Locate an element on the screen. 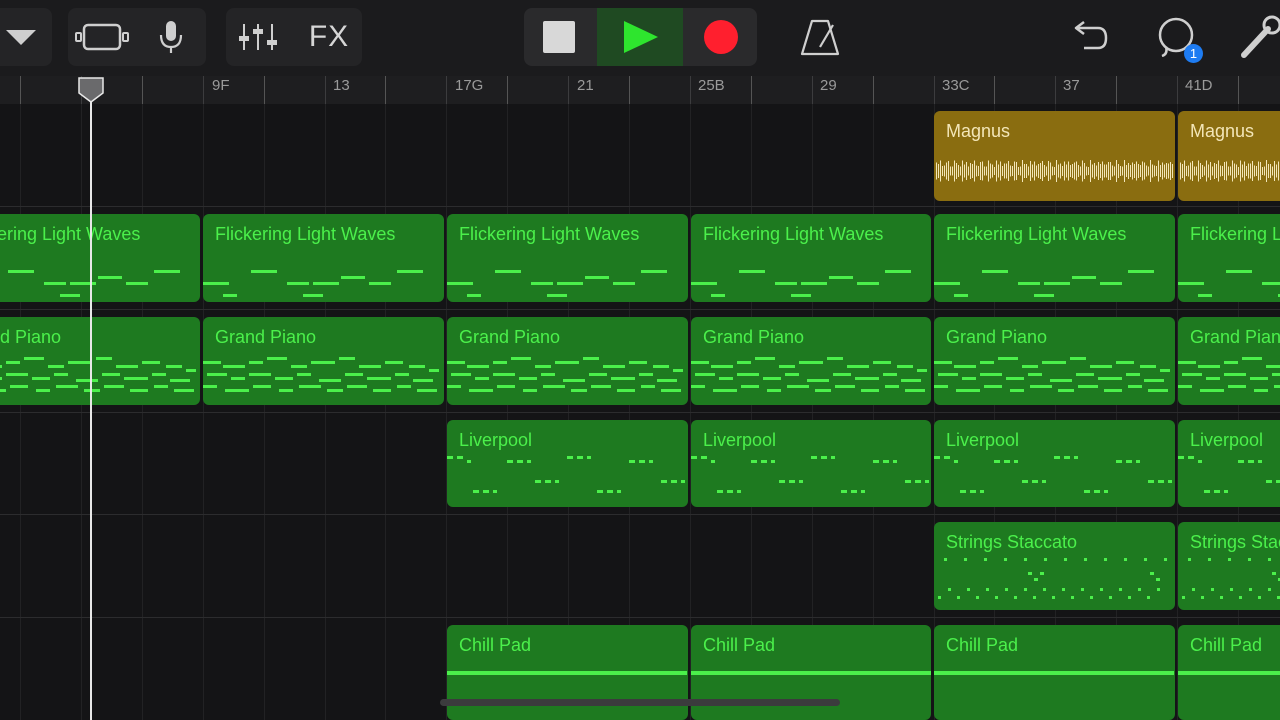  lane-separator is located at coordinates (640, 617).